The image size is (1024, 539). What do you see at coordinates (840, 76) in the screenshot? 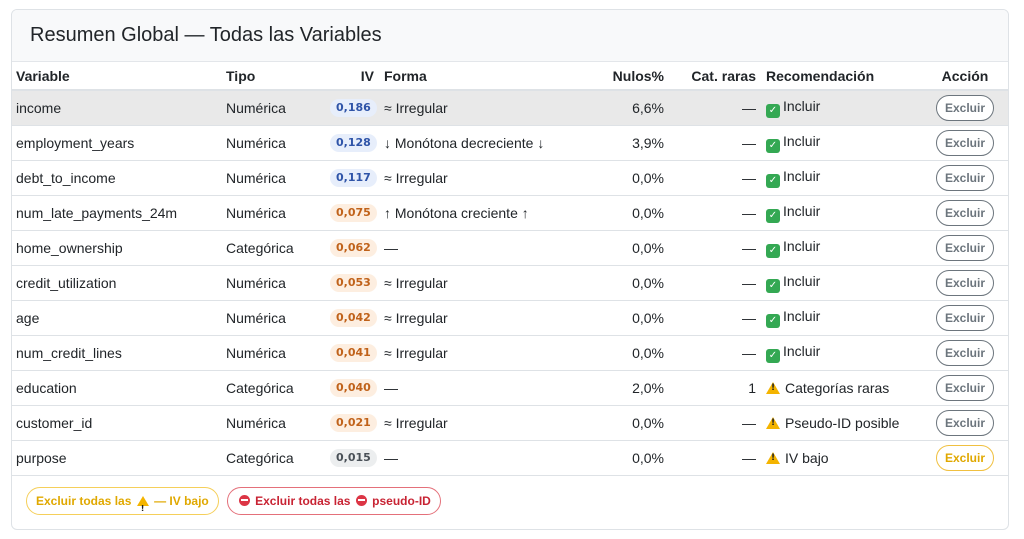
I see `col-header-recomendacion: Recomendación` at bounding box center [840, 76].